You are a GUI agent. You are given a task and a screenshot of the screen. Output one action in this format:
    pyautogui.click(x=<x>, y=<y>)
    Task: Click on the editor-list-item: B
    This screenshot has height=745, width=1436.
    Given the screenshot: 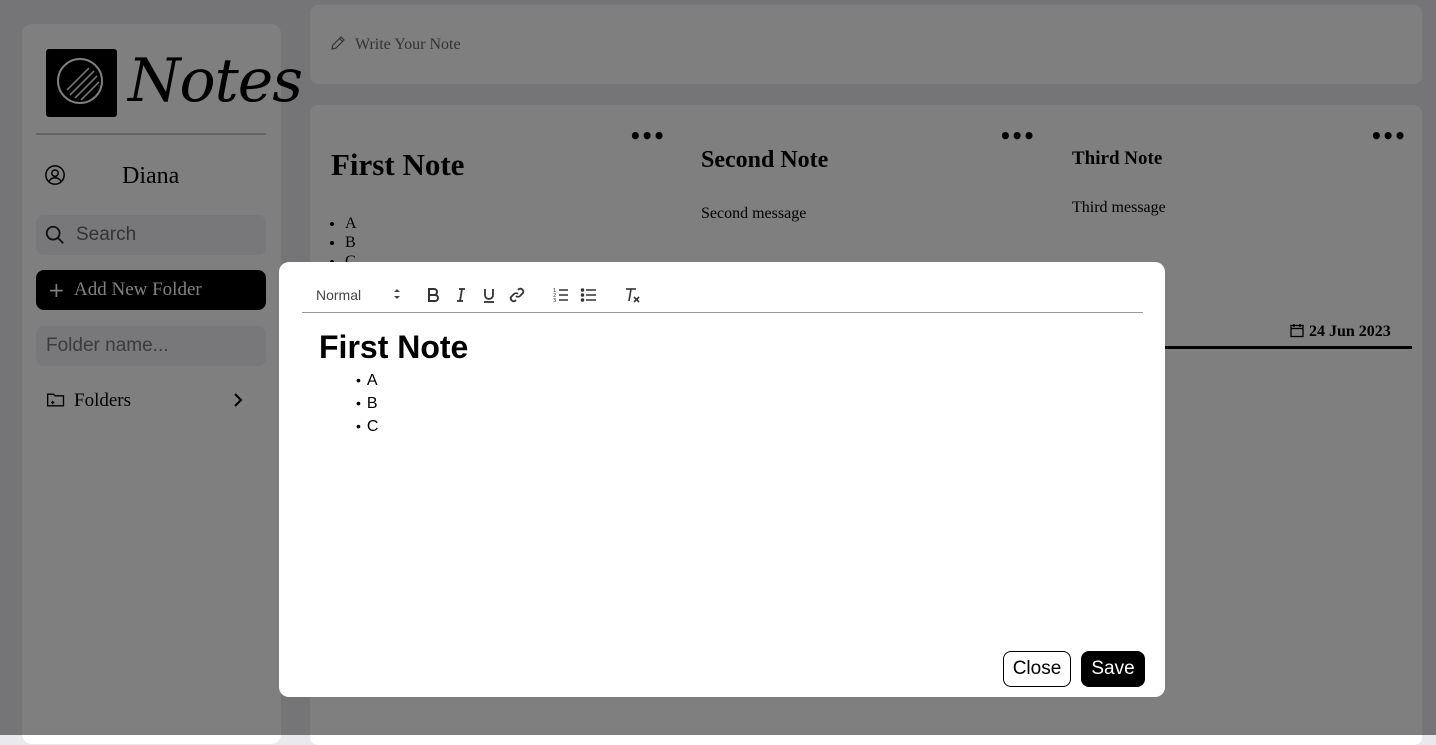 What is the action you would take?
    pyautogui.click(x=737, y=403)
    